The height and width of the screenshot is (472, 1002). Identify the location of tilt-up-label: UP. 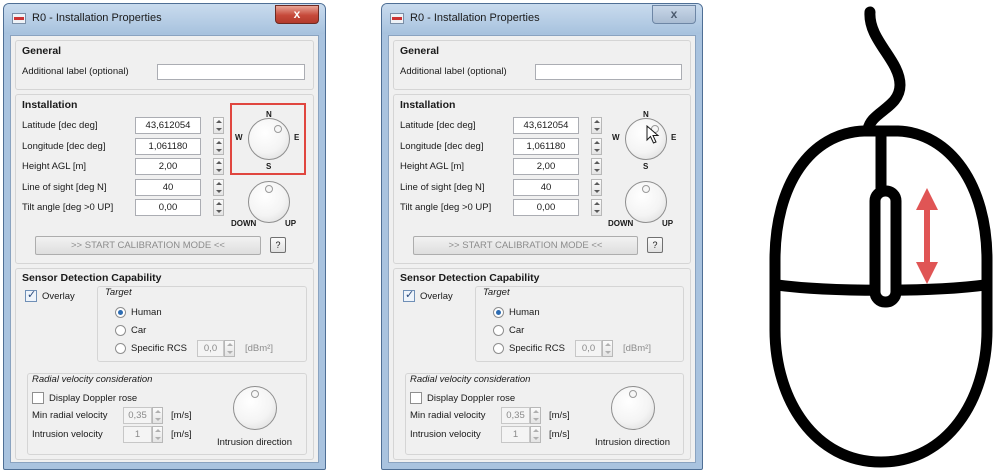
(291, 223).